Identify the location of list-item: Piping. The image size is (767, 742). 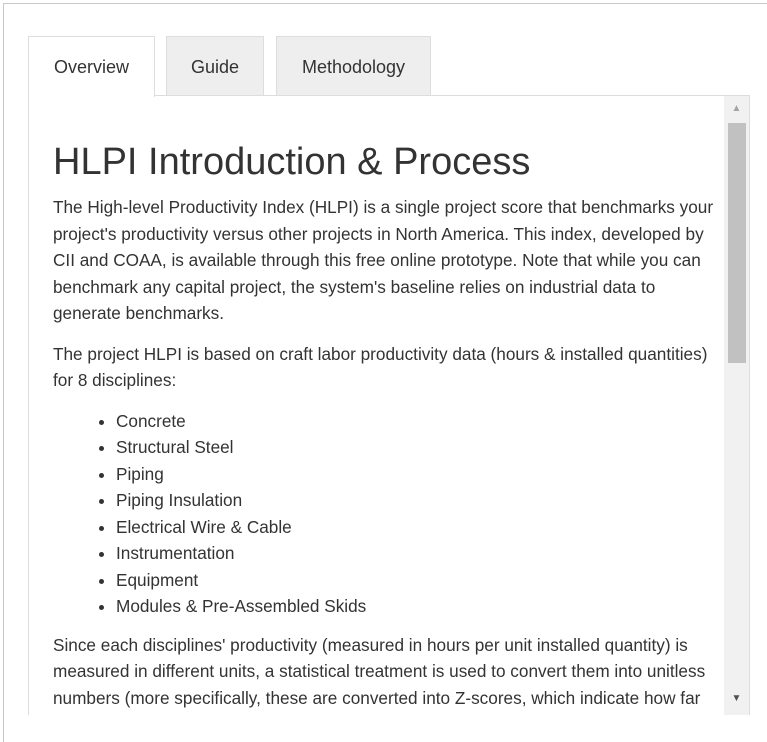
(416, 474).